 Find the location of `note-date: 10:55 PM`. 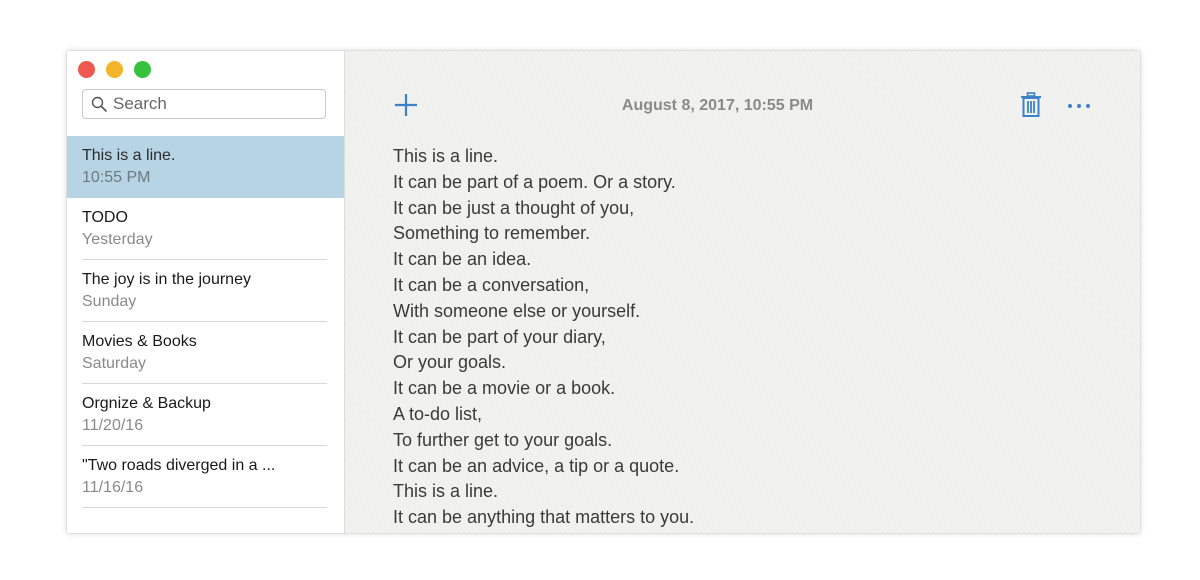

note-date: 10:55 PM is located at coordinates (116, 177).